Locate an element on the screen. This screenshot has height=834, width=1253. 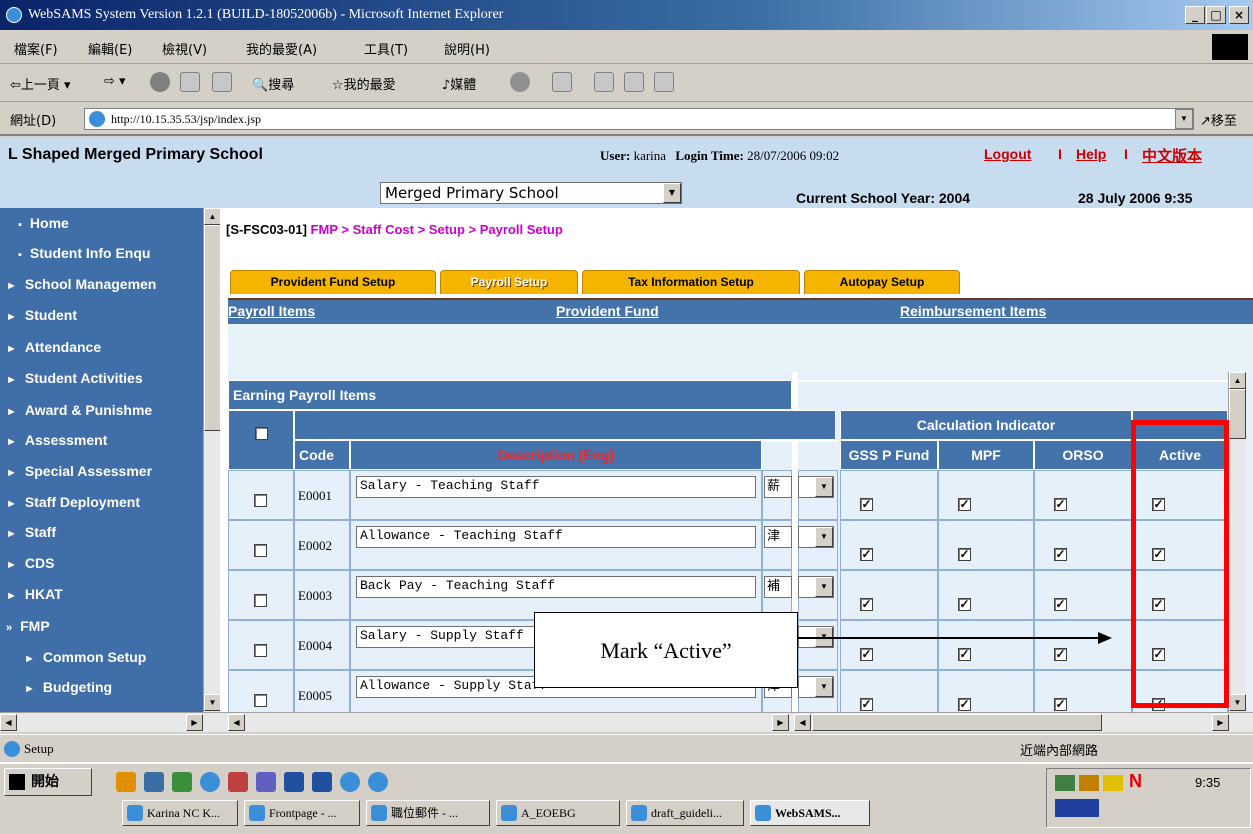
chinese-desc-input: 補發 is located at coordinates (778, 587).